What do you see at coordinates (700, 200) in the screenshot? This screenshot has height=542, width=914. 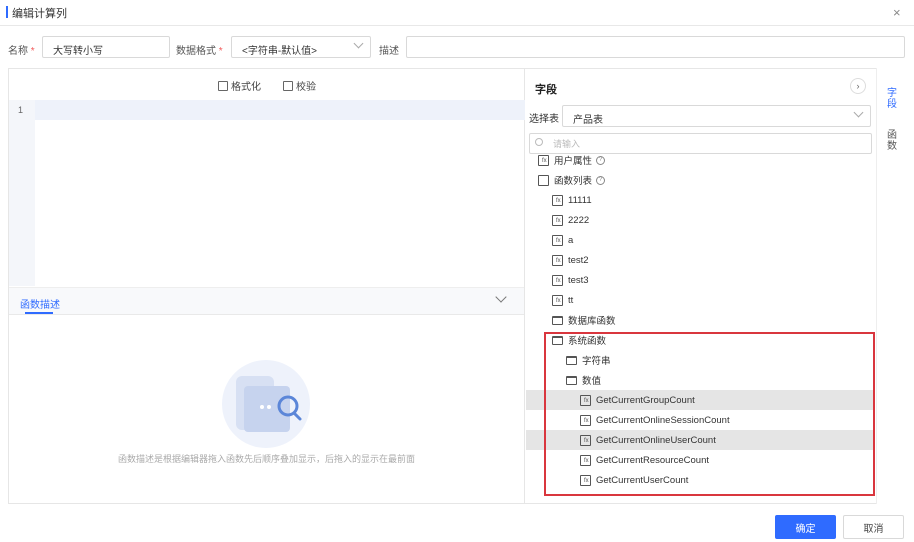 I see `tree-item: 11111` at bounding box center [700, 200].